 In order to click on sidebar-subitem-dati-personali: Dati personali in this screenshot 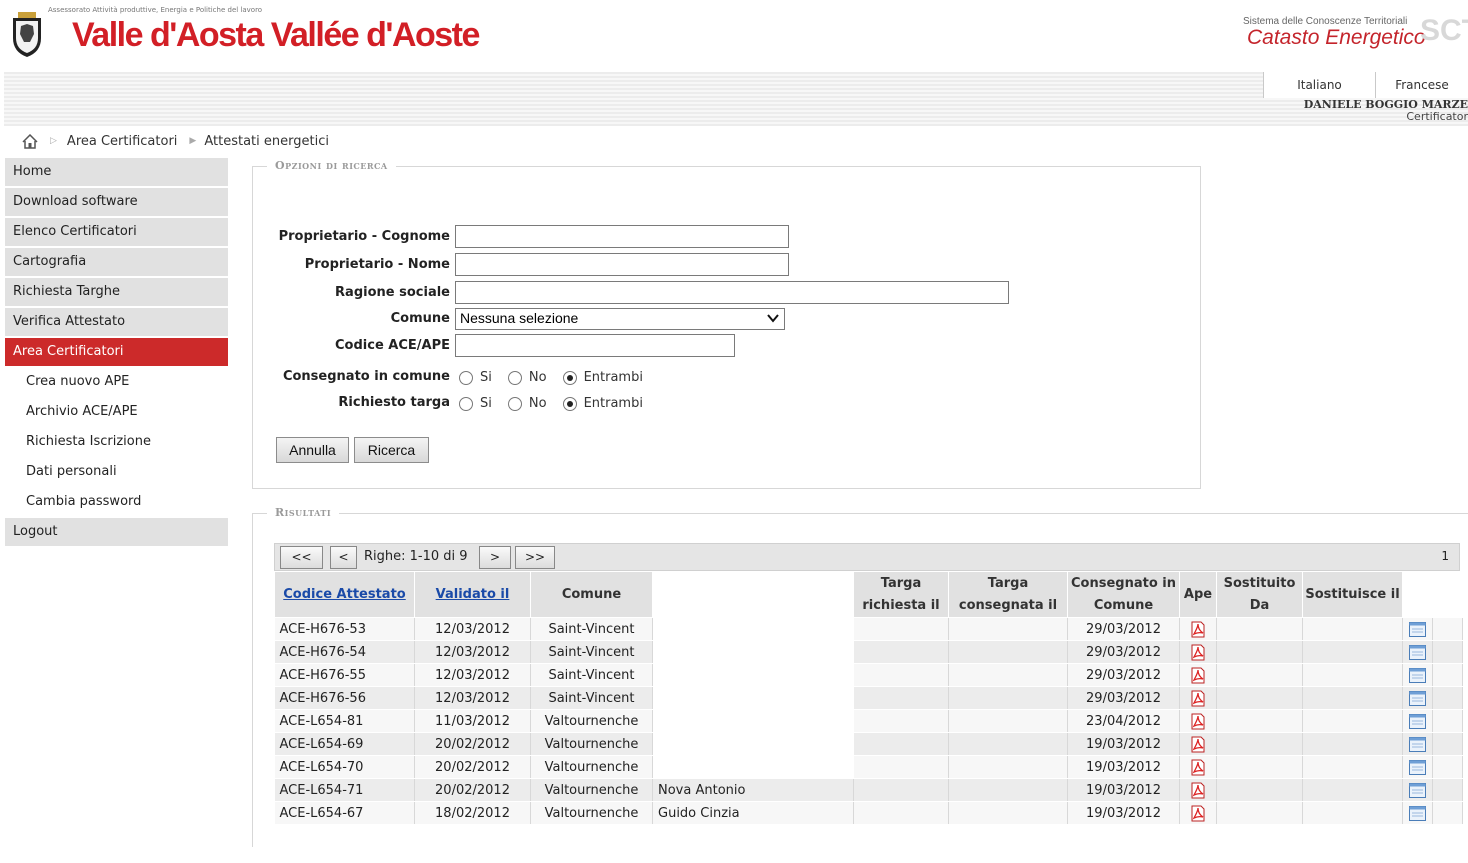, I will do `click(116, 472)`.